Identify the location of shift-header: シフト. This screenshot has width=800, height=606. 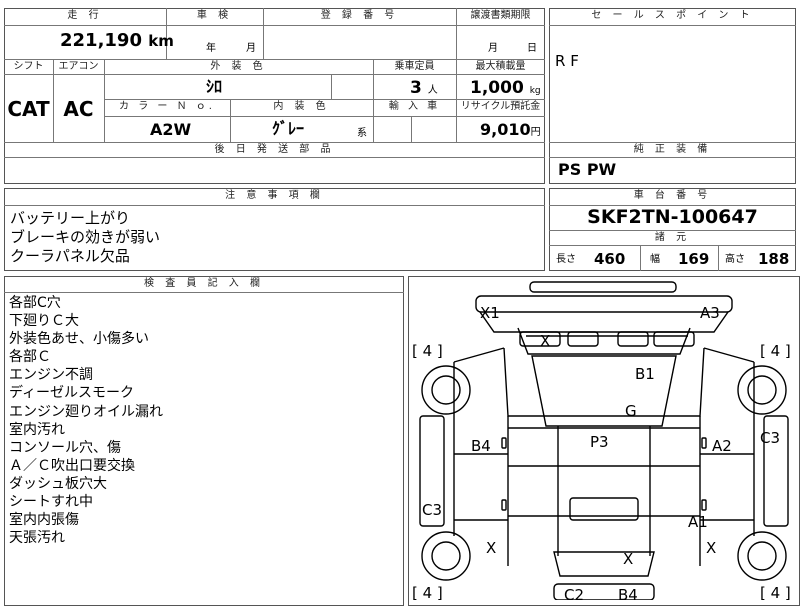
(28, 66).